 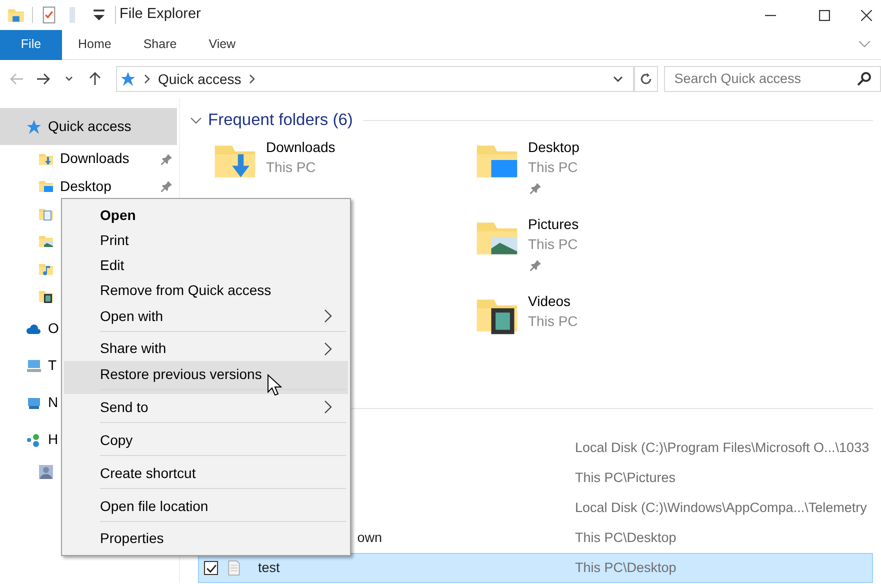 I want to click on window-title: File Explorer, so click(x=160, y=14).